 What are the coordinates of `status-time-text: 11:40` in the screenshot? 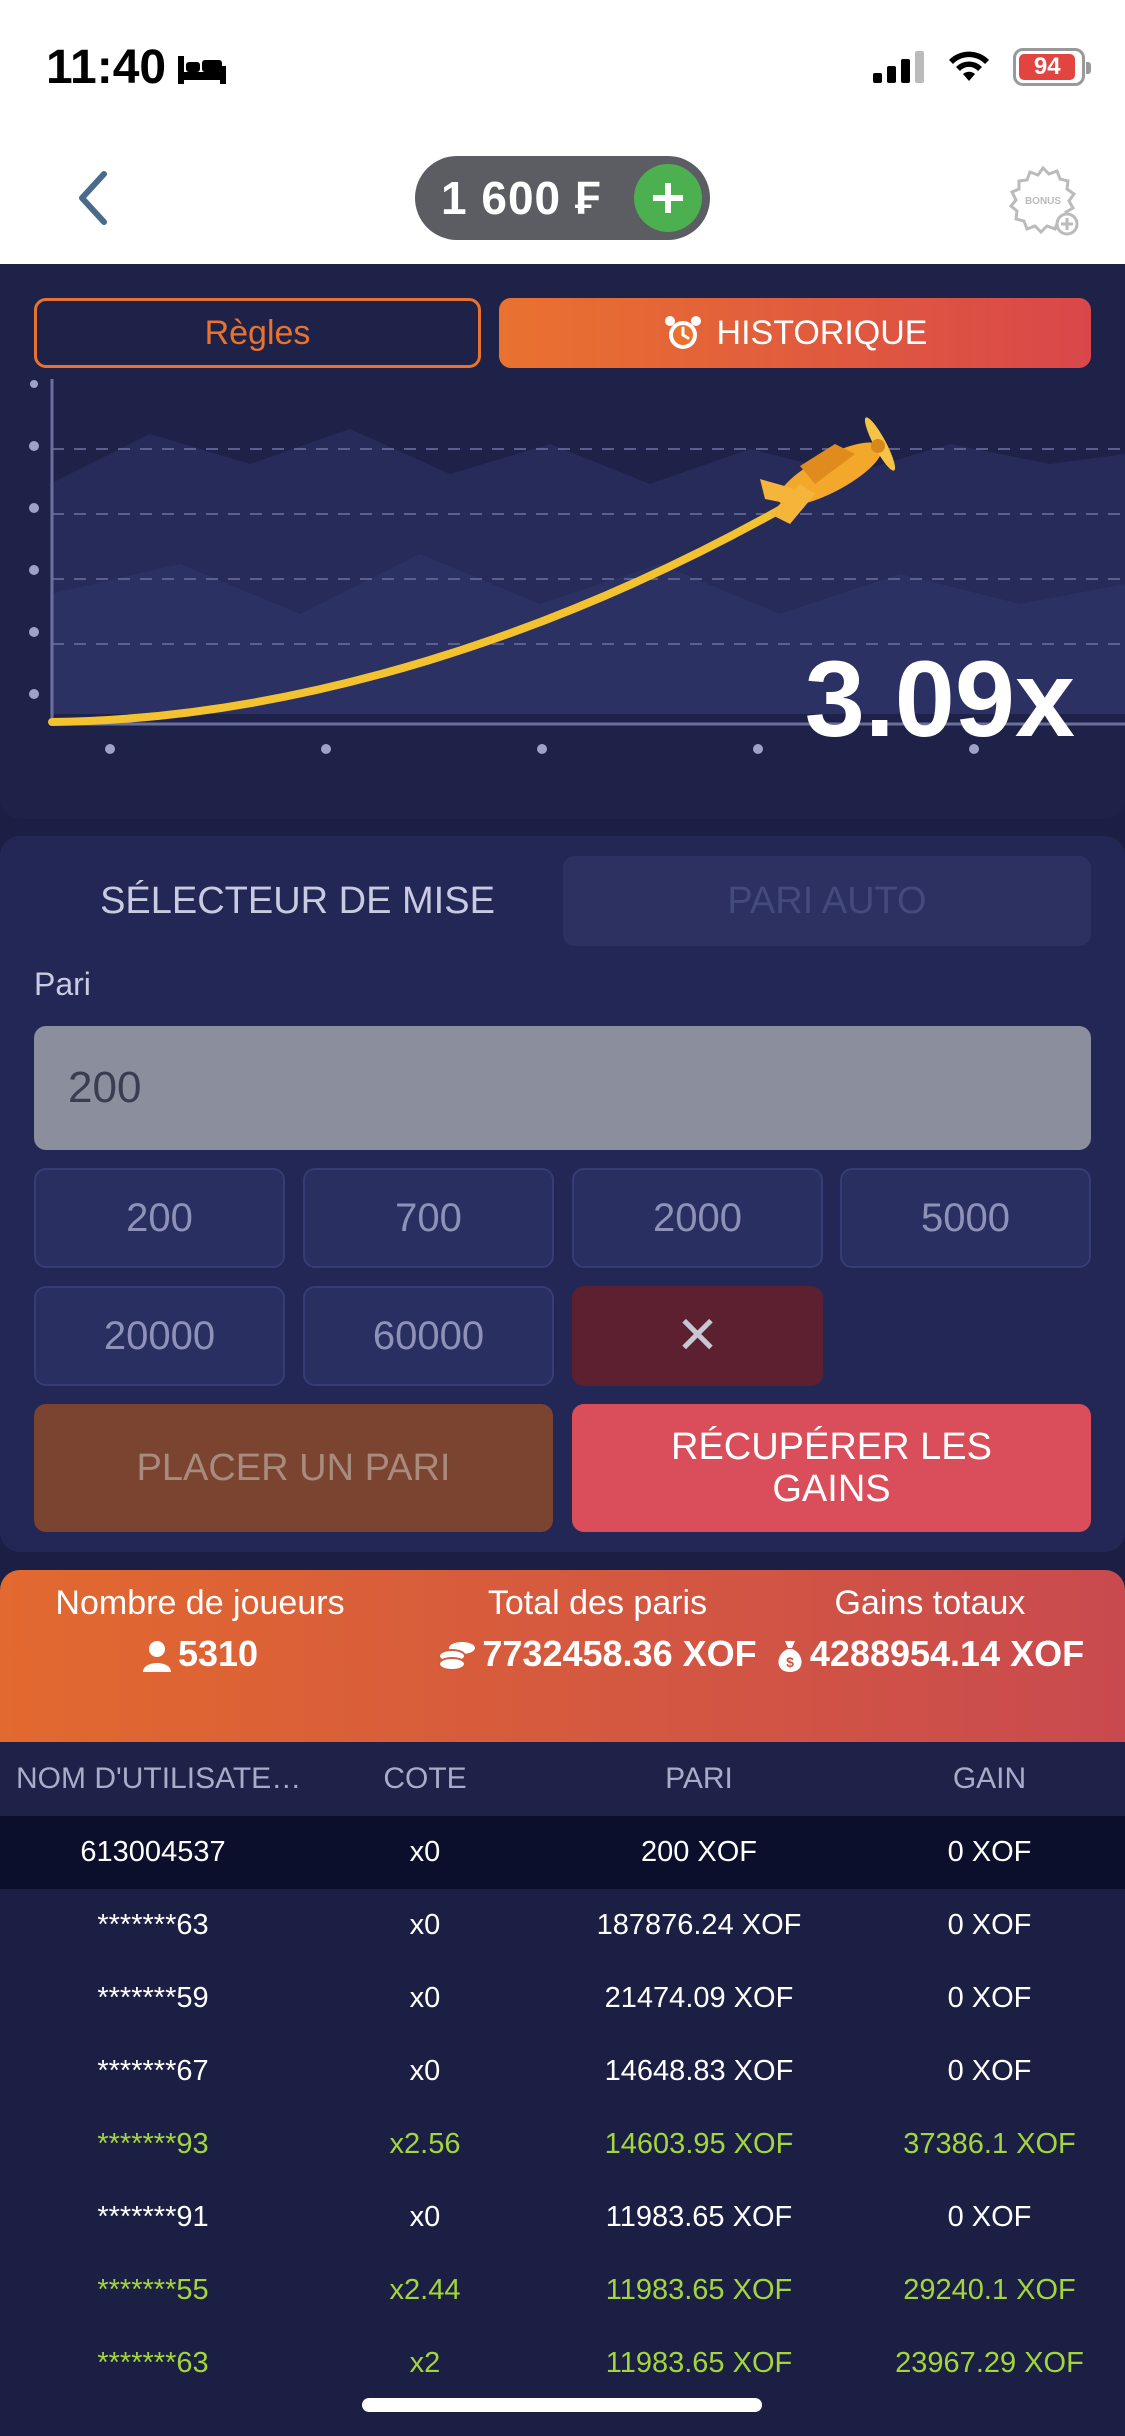 It's located at (106, 67).